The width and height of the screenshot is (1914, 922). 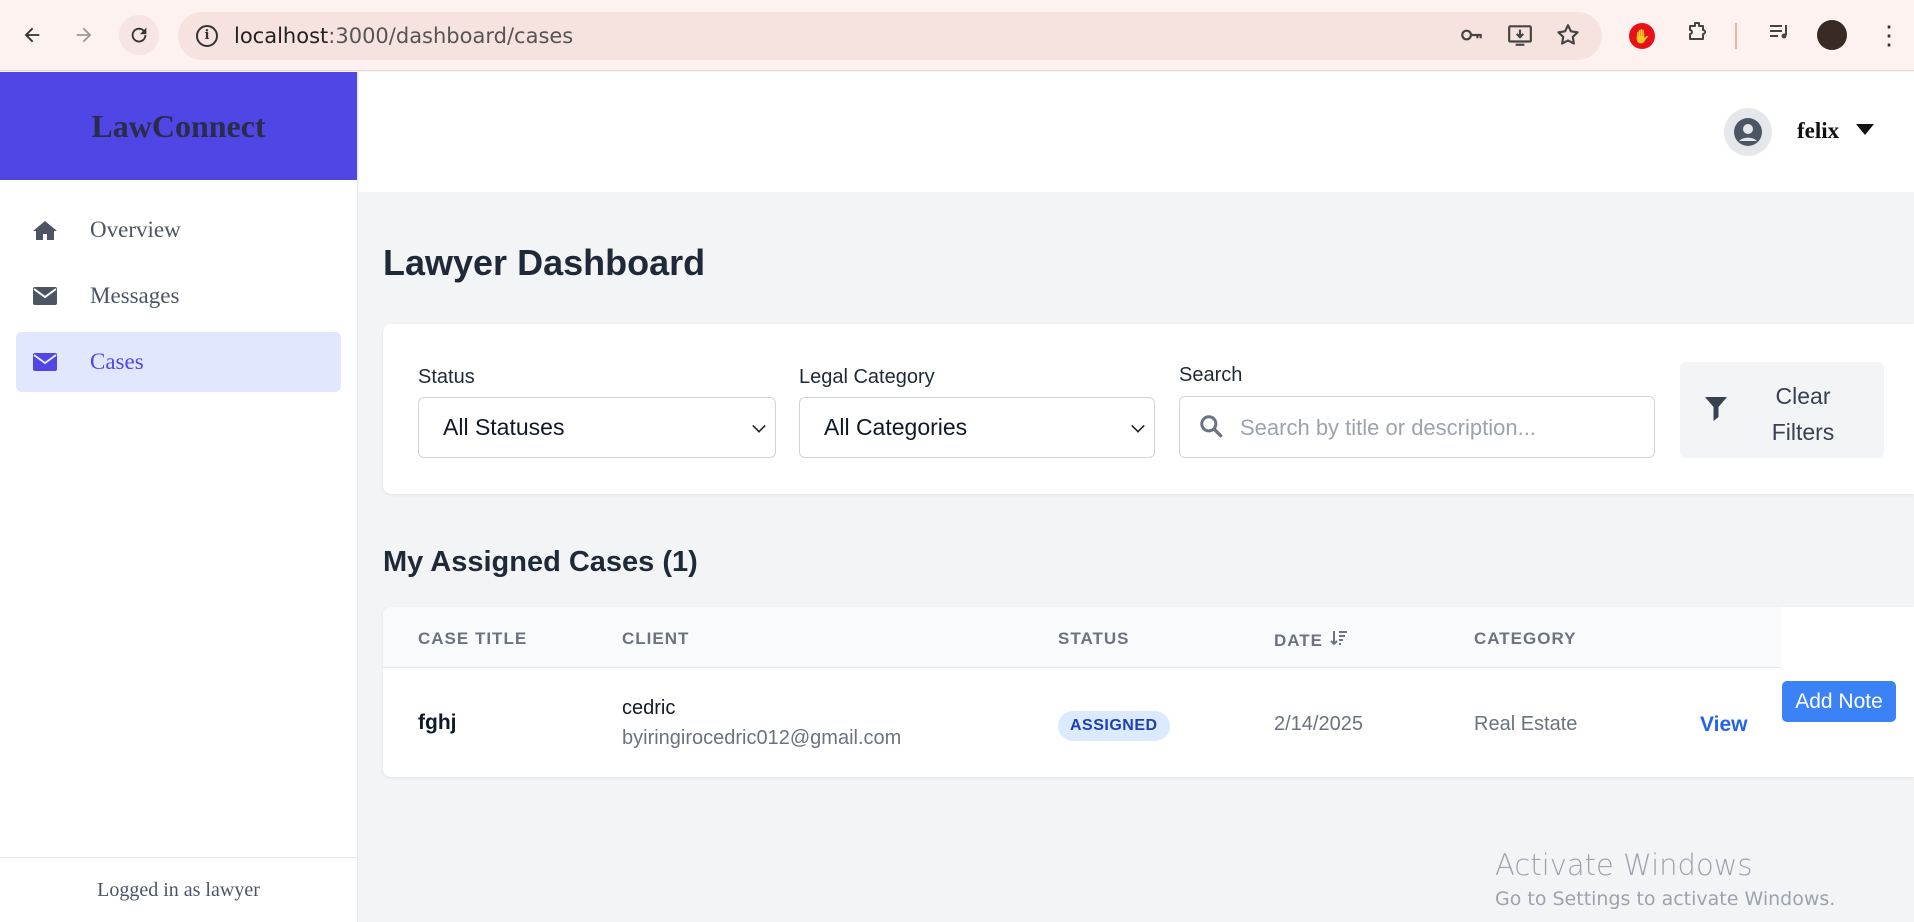 What do you see at coordinates (32, 35) in the screenshot?
I see `back-arrow-icon` at bounding box center [32, 35].